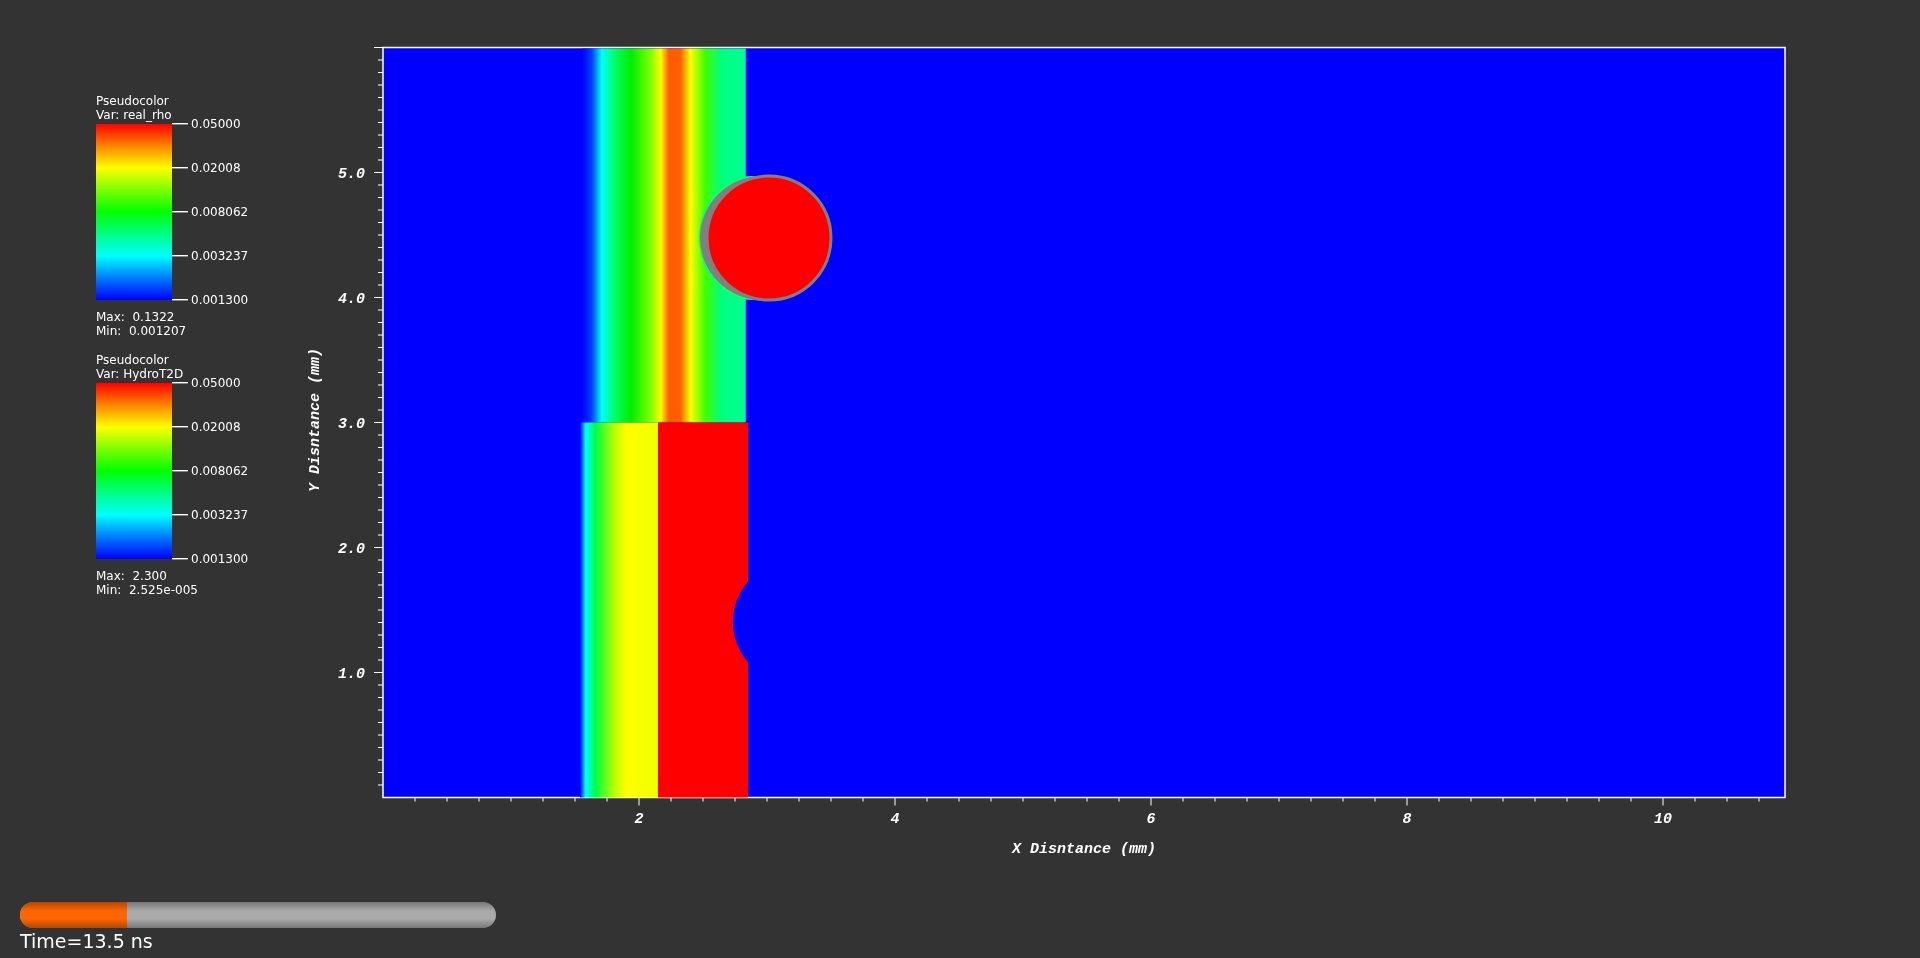 This screenshot has height=958, width=1920. I want to click on time-label: Time=13.5 ns, so click(87, 941).